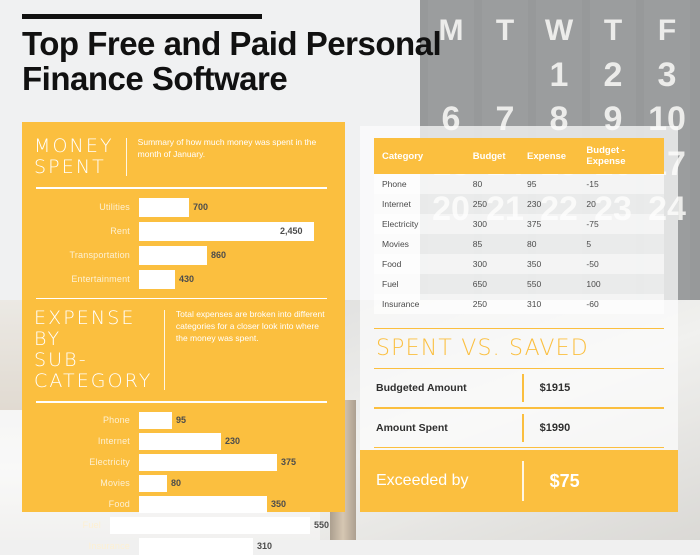 This screenshot has width=700, height=555. I want to click on table-row: Insurance 250 310 -60, so click(519, 304).